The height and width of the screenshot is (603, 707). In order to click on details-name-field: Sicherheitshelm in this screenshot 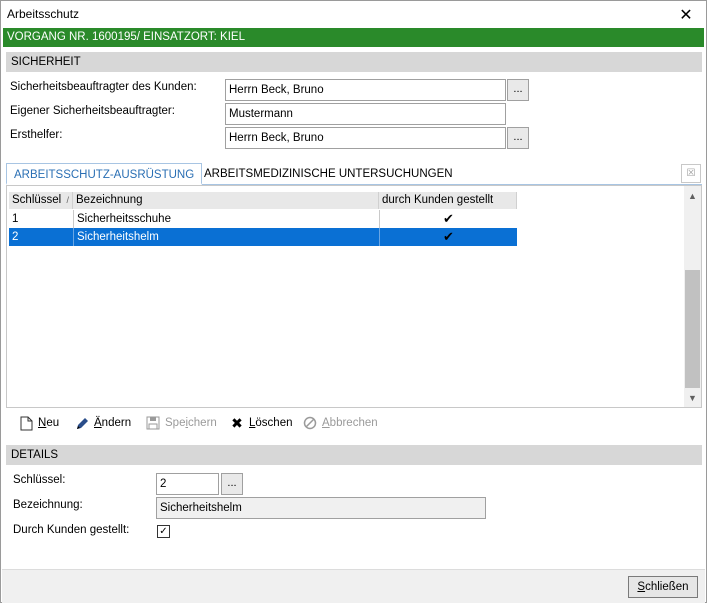, I will do `click(321, 508)`.